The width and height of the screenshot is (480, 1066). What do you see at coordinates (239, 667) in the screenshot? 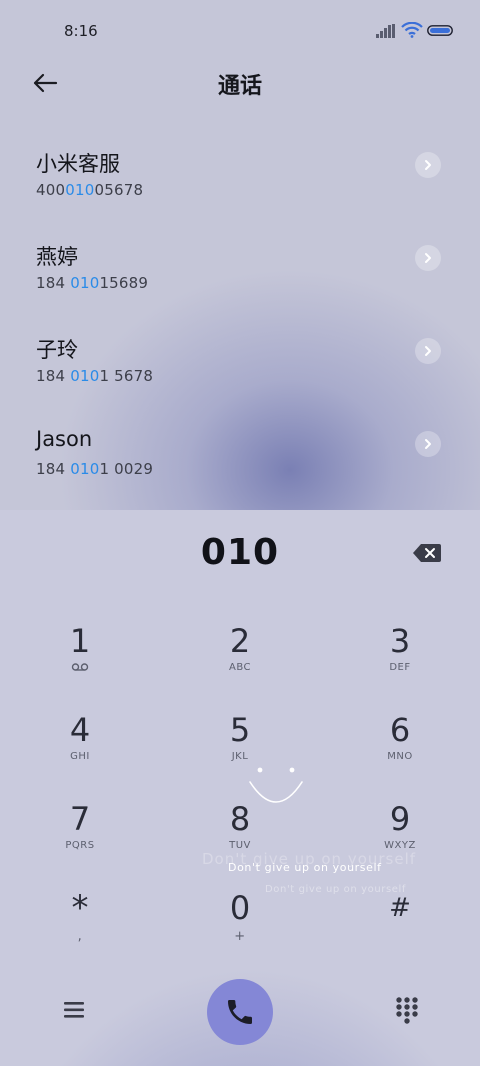
I see `key-letters: ABC` at bounding box center [239, 667].